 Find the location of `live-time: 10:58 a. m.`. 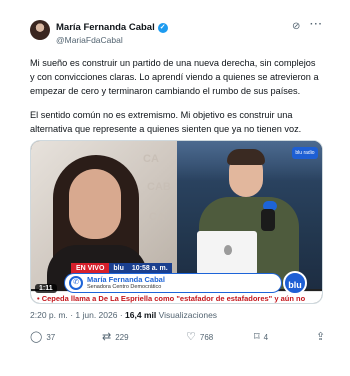

live-time: 10:58 a. m. is located at coordinates (149, 268).